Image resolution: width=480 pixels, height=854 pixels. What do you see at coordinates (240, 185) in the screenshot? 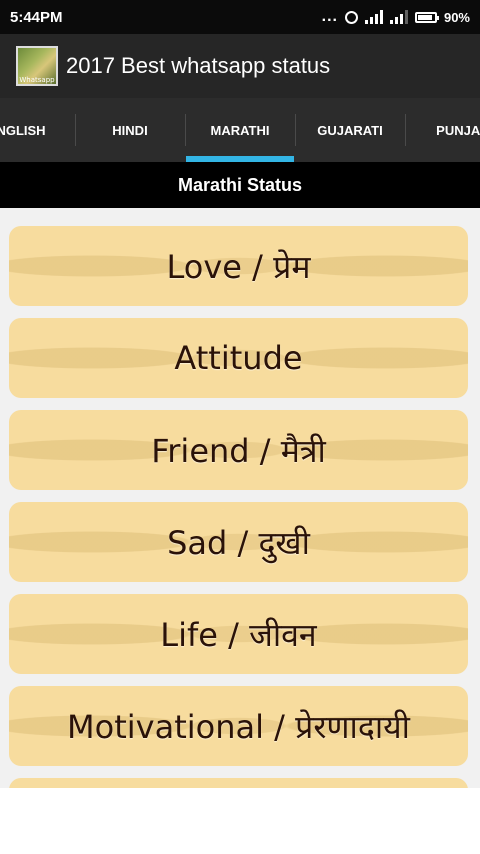
I see `section-header: Marathi Status` at bounding box center [240, 185].